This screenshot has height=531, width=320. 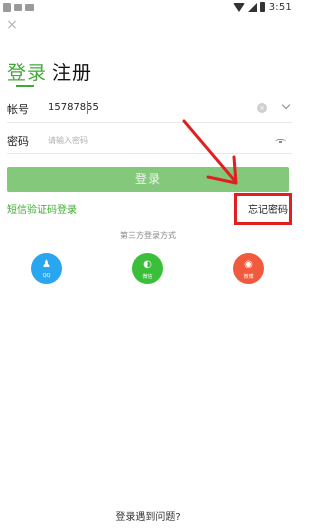 What do you see at coordinates (281, 141) in the screenshot?
I see `show-password-icon` at bounding box center [281, 141].